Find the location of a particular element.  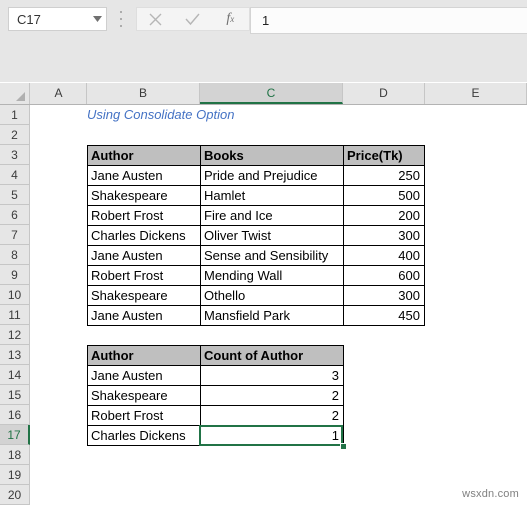

confirm-check-icon is located at coordinates (192, 19).